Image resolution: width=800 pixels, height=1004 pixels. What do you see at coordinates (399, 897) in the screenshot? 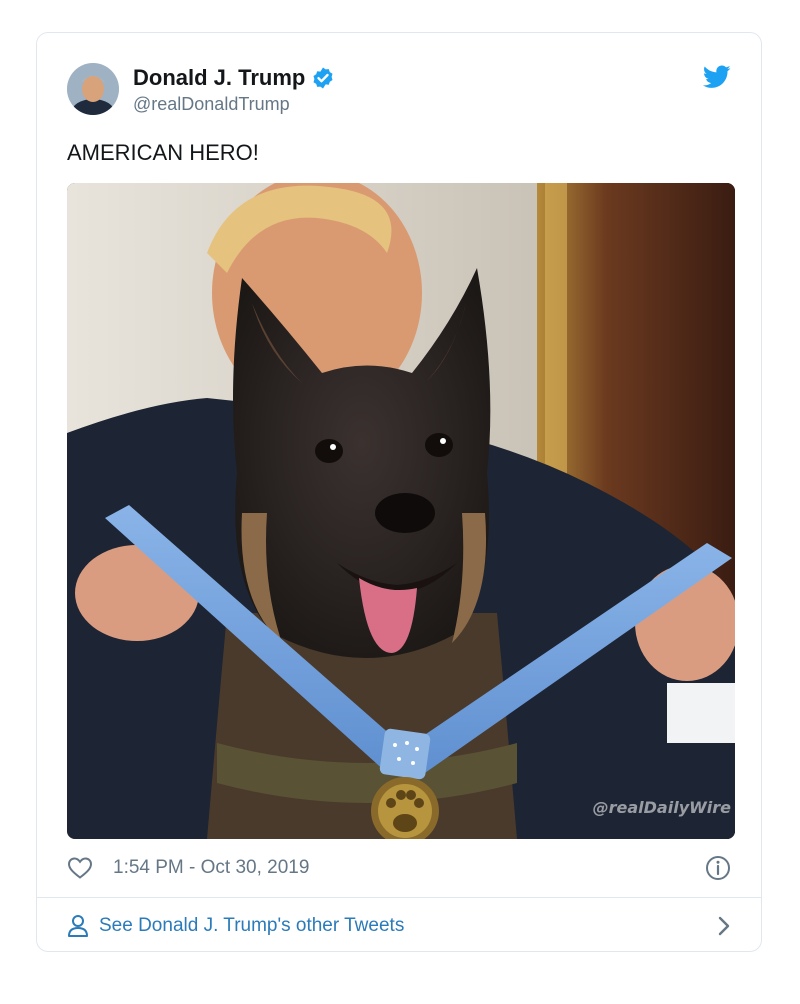
I see `footer-divider` at bounding box center [399, 897].